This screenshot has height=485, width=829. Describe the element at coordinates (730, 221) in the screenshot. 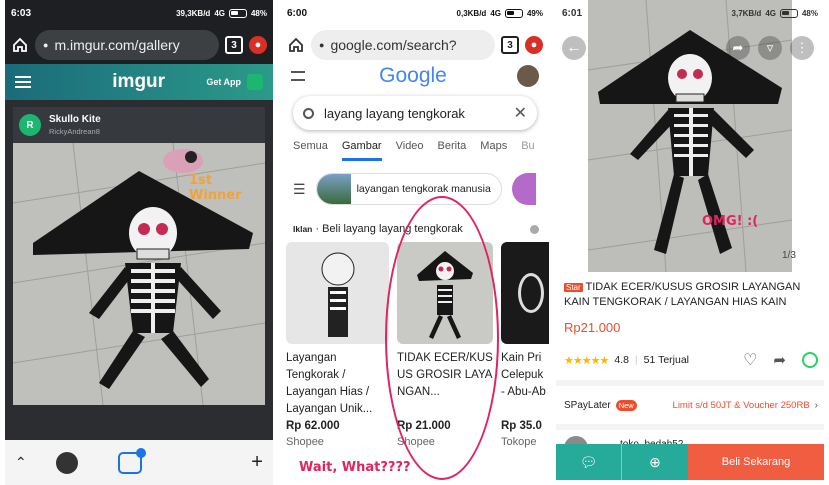

I see `omg-annotation: OMG! :(` at that location.